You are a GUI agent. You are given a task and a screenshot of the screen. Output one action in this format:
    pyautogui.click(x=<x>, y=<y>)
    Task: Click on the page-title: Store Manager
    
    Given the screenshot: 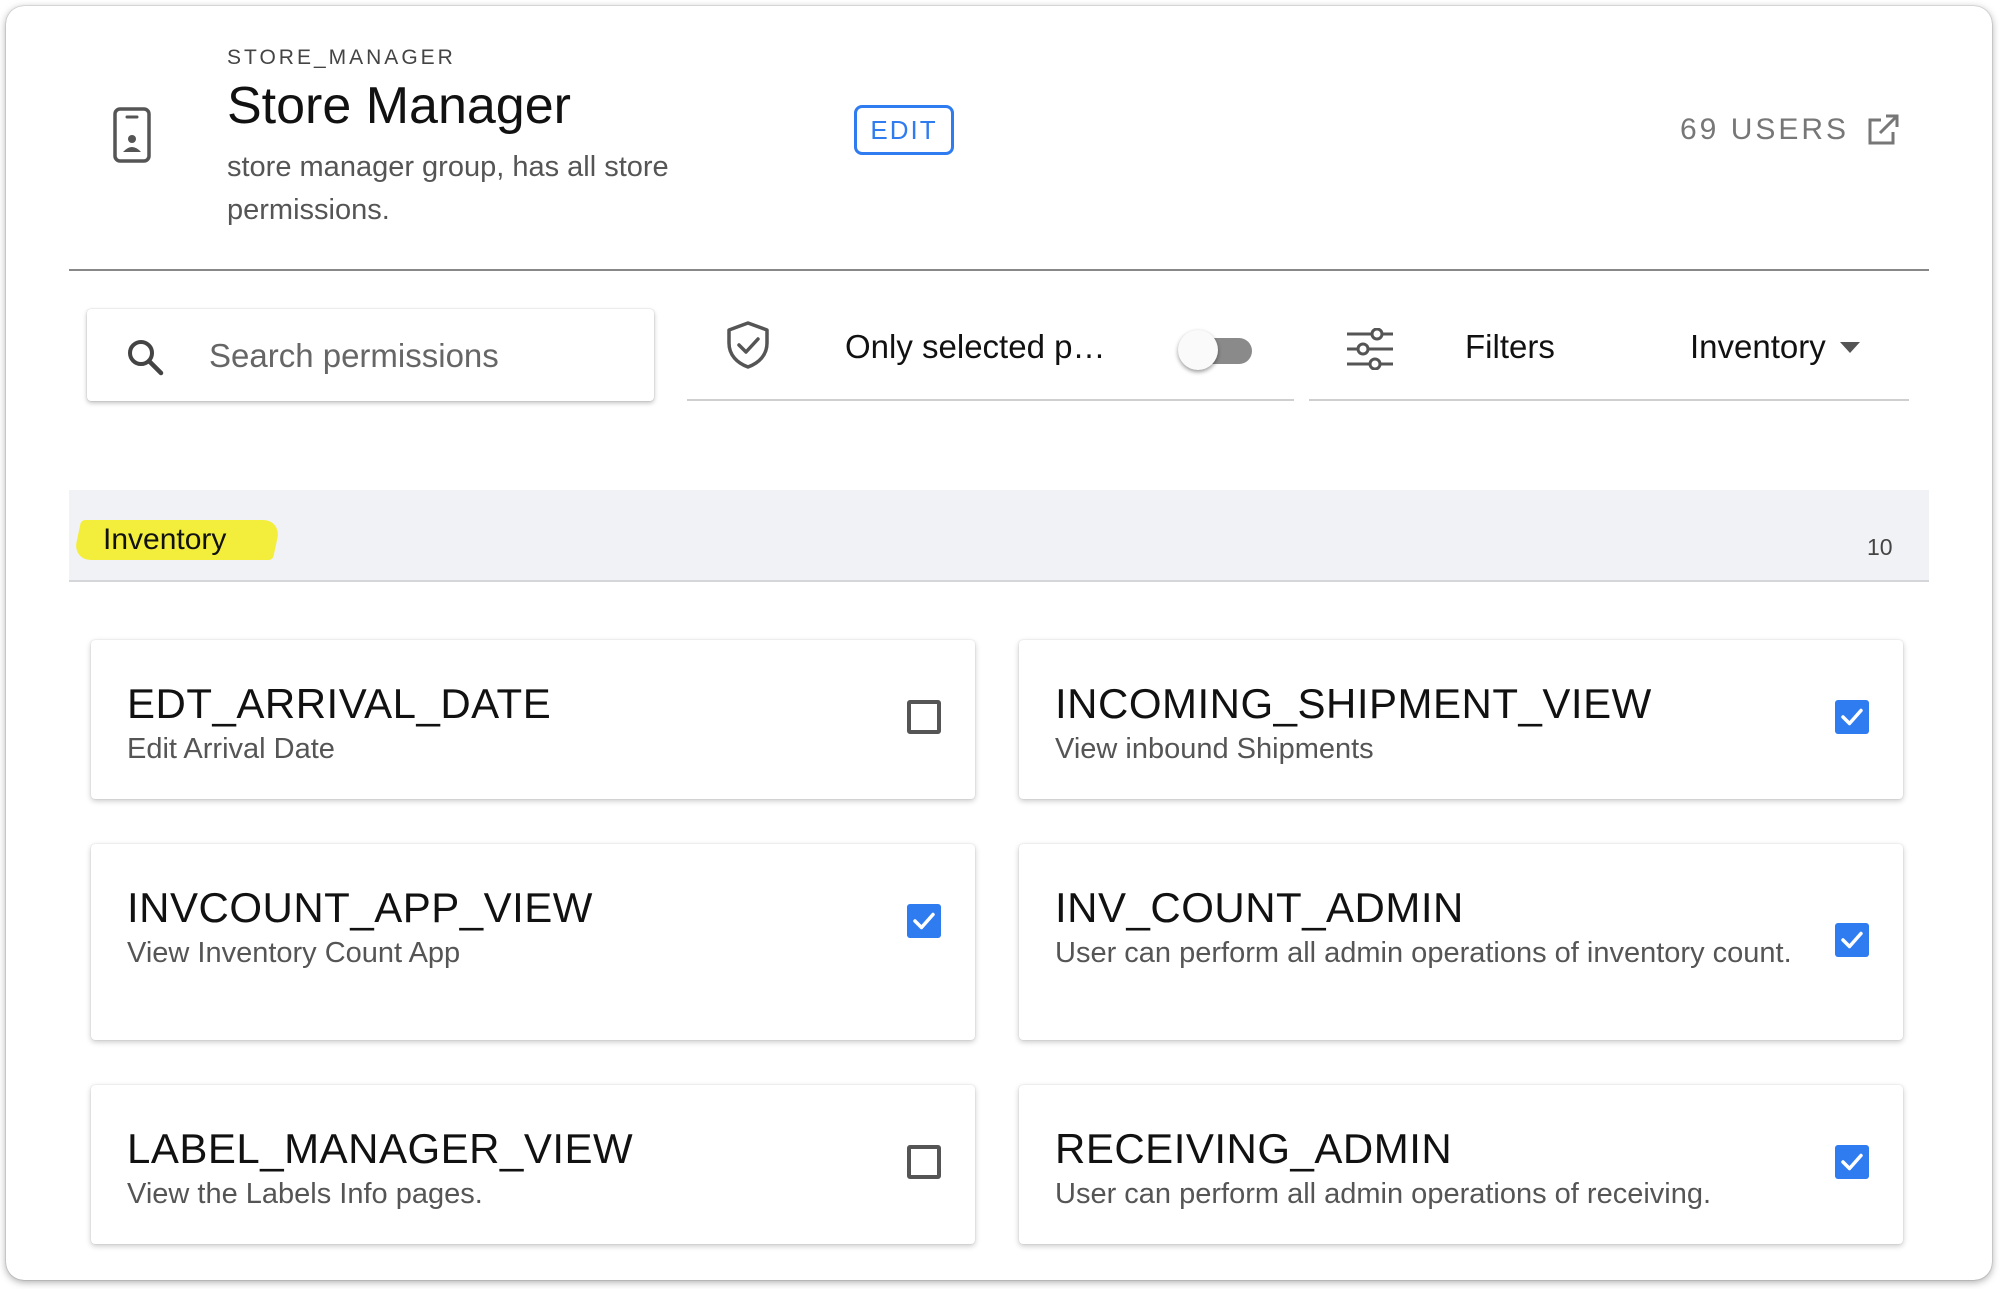 What is the action you would take?
    pyautogui.click(x=399, y=106)
    